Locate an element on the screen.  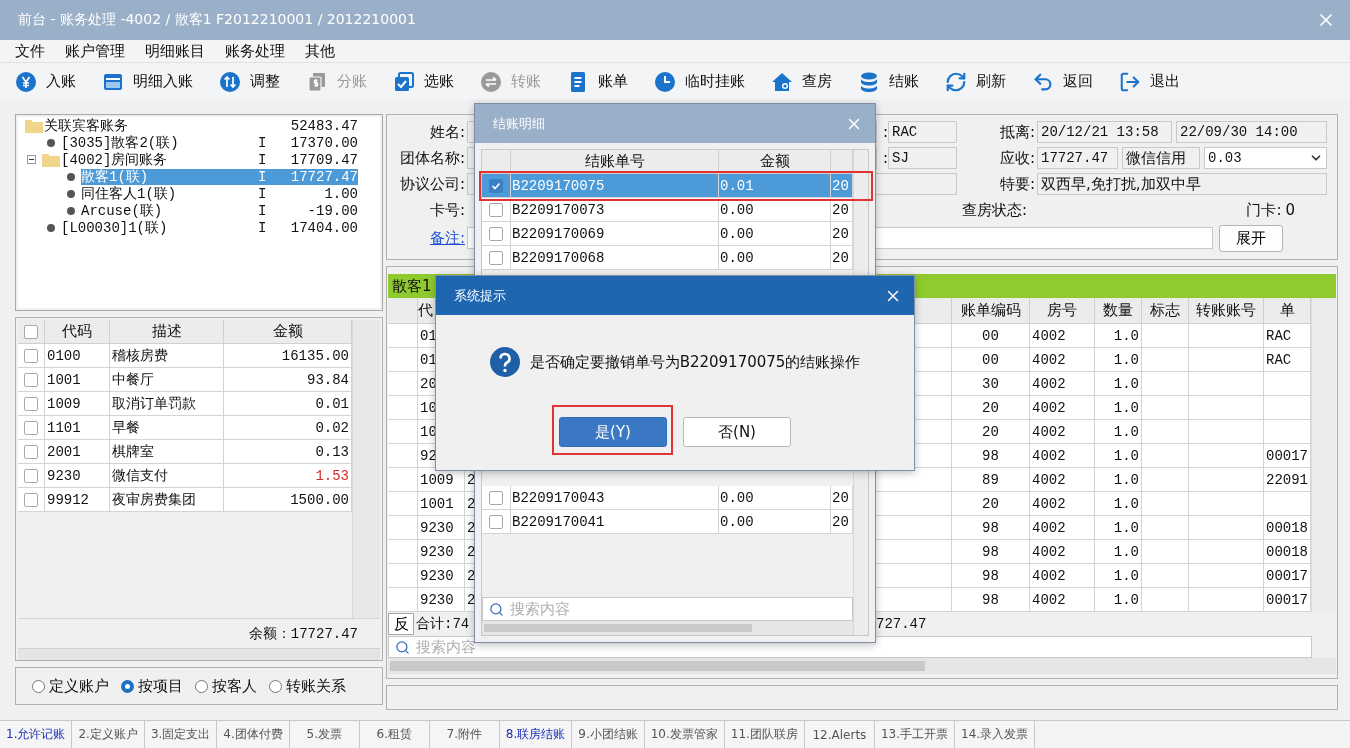
total-text: 合计:74 is located at coordinates (443, 624).